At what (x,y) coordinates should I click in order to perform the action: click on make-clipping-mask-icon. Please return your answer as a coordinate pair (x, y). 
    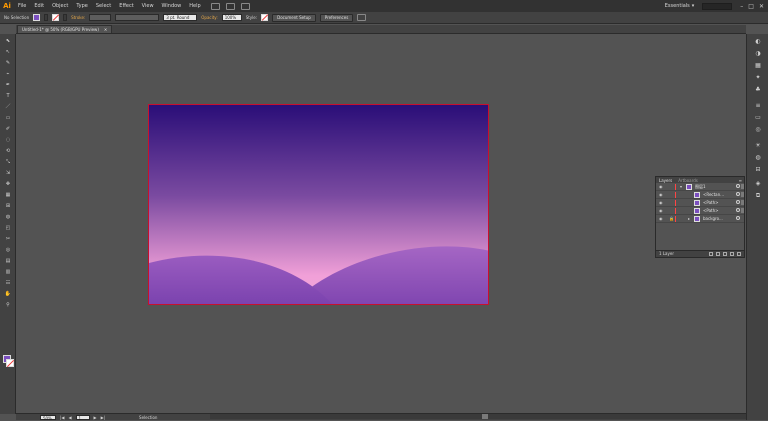
    Looking at the image, I should click on (718, 254).